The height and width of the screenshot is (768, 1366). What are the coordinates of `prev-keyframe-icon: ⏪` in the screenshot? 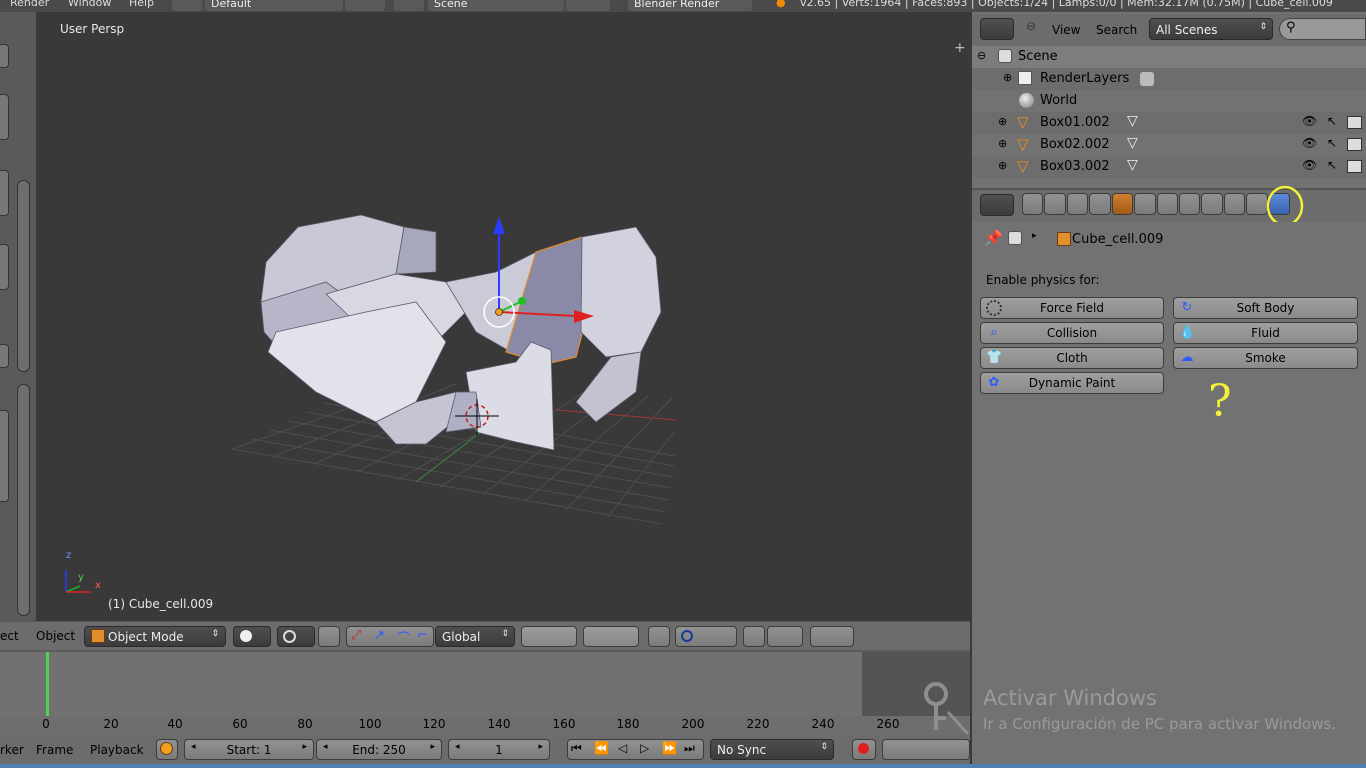 It's located at (601, 748).